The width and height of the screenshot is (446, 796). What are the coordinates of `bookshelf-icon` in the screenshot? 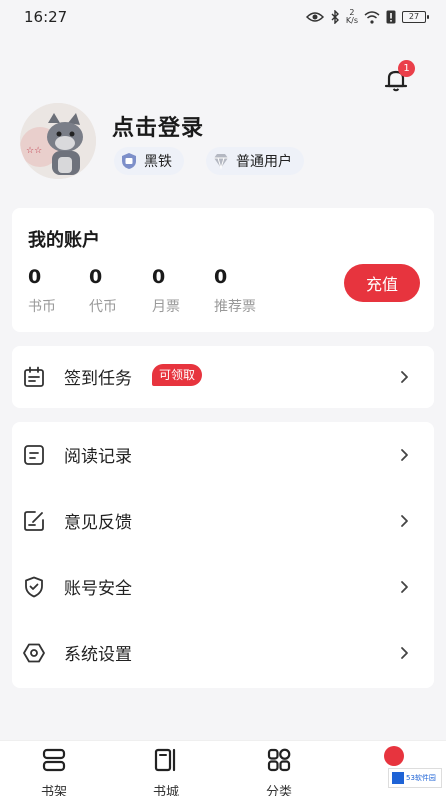 It's located at (54, 760).